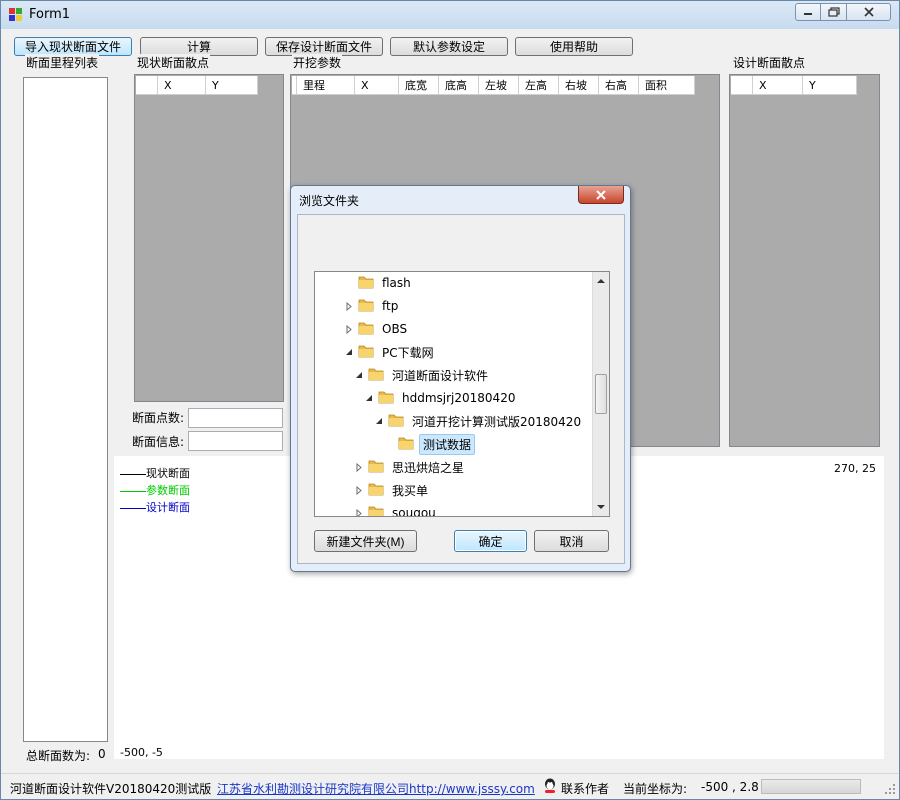  I want to click on tree-item: hddmsjrj20180420, so click(440, 398).